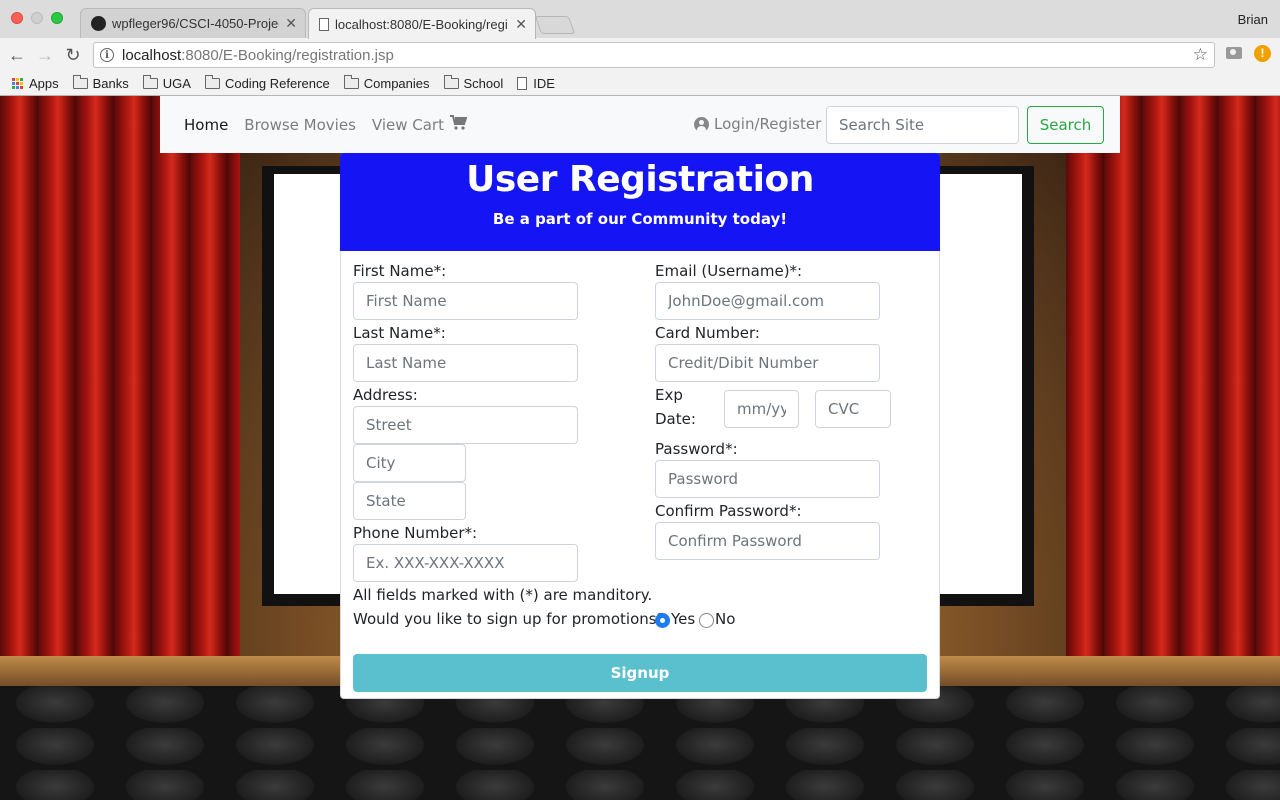  What do you see at coordinates (662, 620) in the screenshot?
I see `promotions-yes-radio` at bounding box center [662, 620].